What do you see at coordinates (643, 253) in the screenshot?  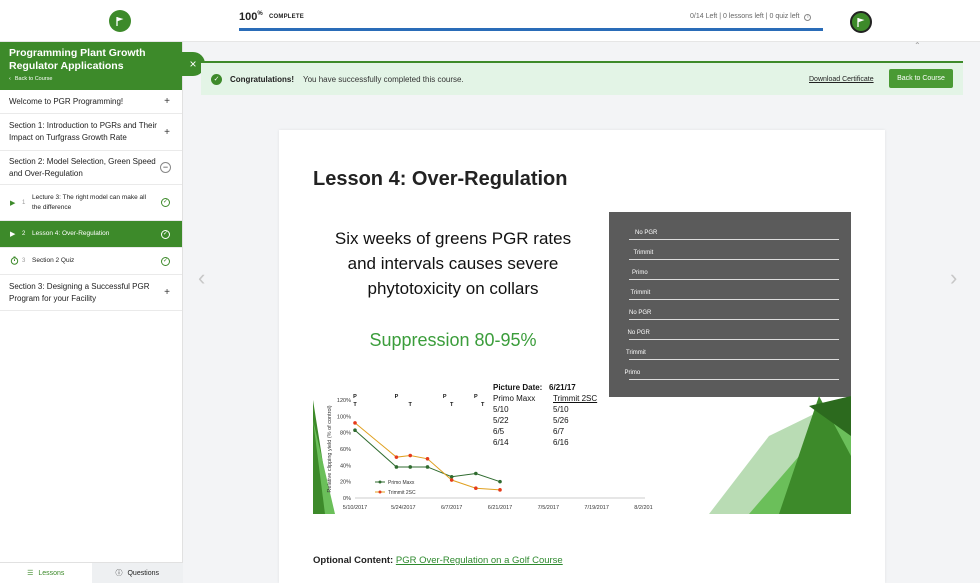 I see `plot-label: Trimmit` at bounding box center [643, 253].